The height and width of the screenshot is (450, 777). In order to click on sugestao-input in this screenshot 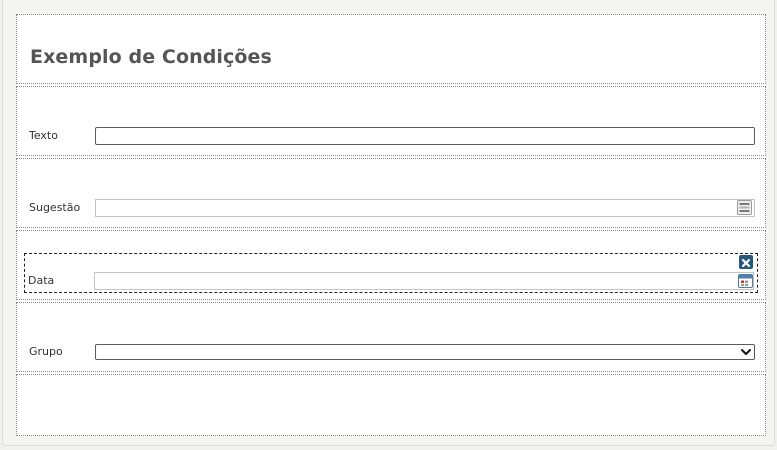, I will do `click(425, 208)`.